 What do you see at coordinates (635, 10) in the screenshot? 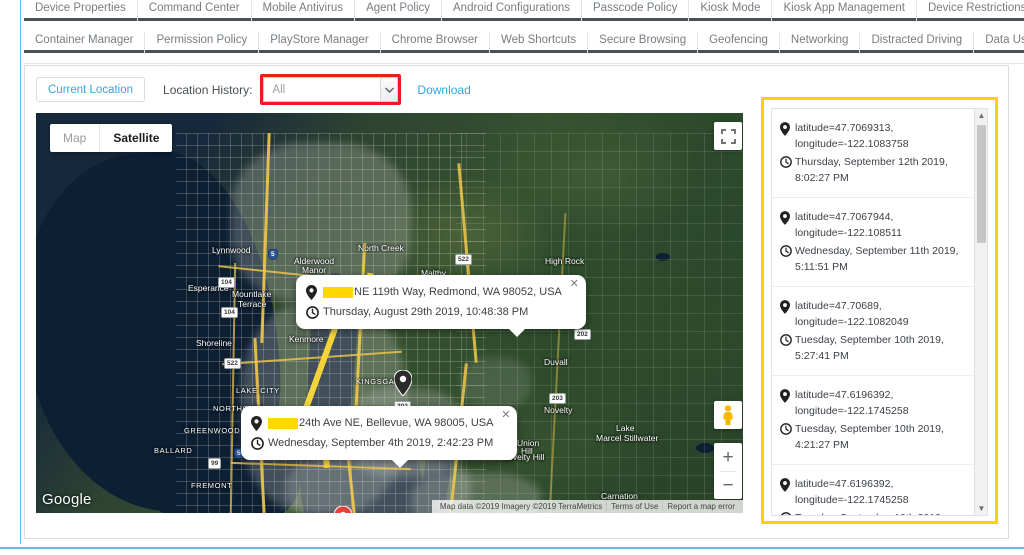
I see `tab-passcode-policy: Passcode Policy` at bounding box center [635, 10].